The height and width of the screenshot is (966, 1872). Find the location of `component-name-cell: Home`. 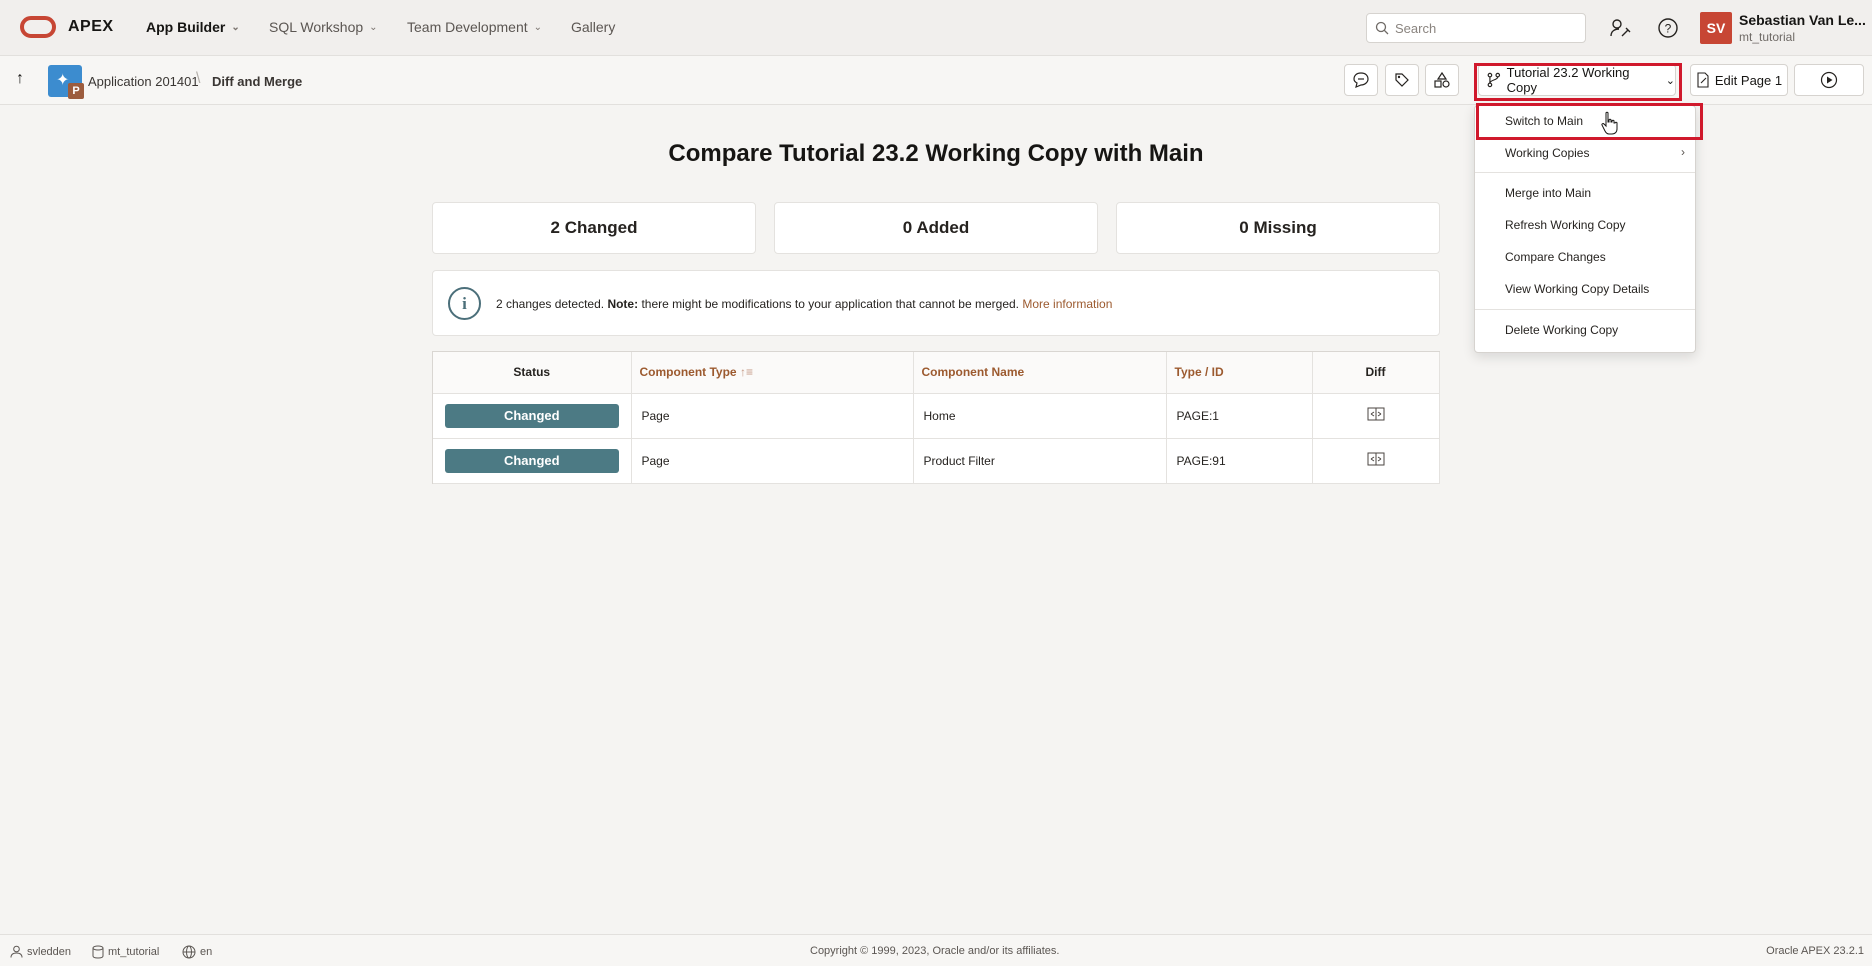

component-name-cell: Home is located at coordinates (1040, 416).